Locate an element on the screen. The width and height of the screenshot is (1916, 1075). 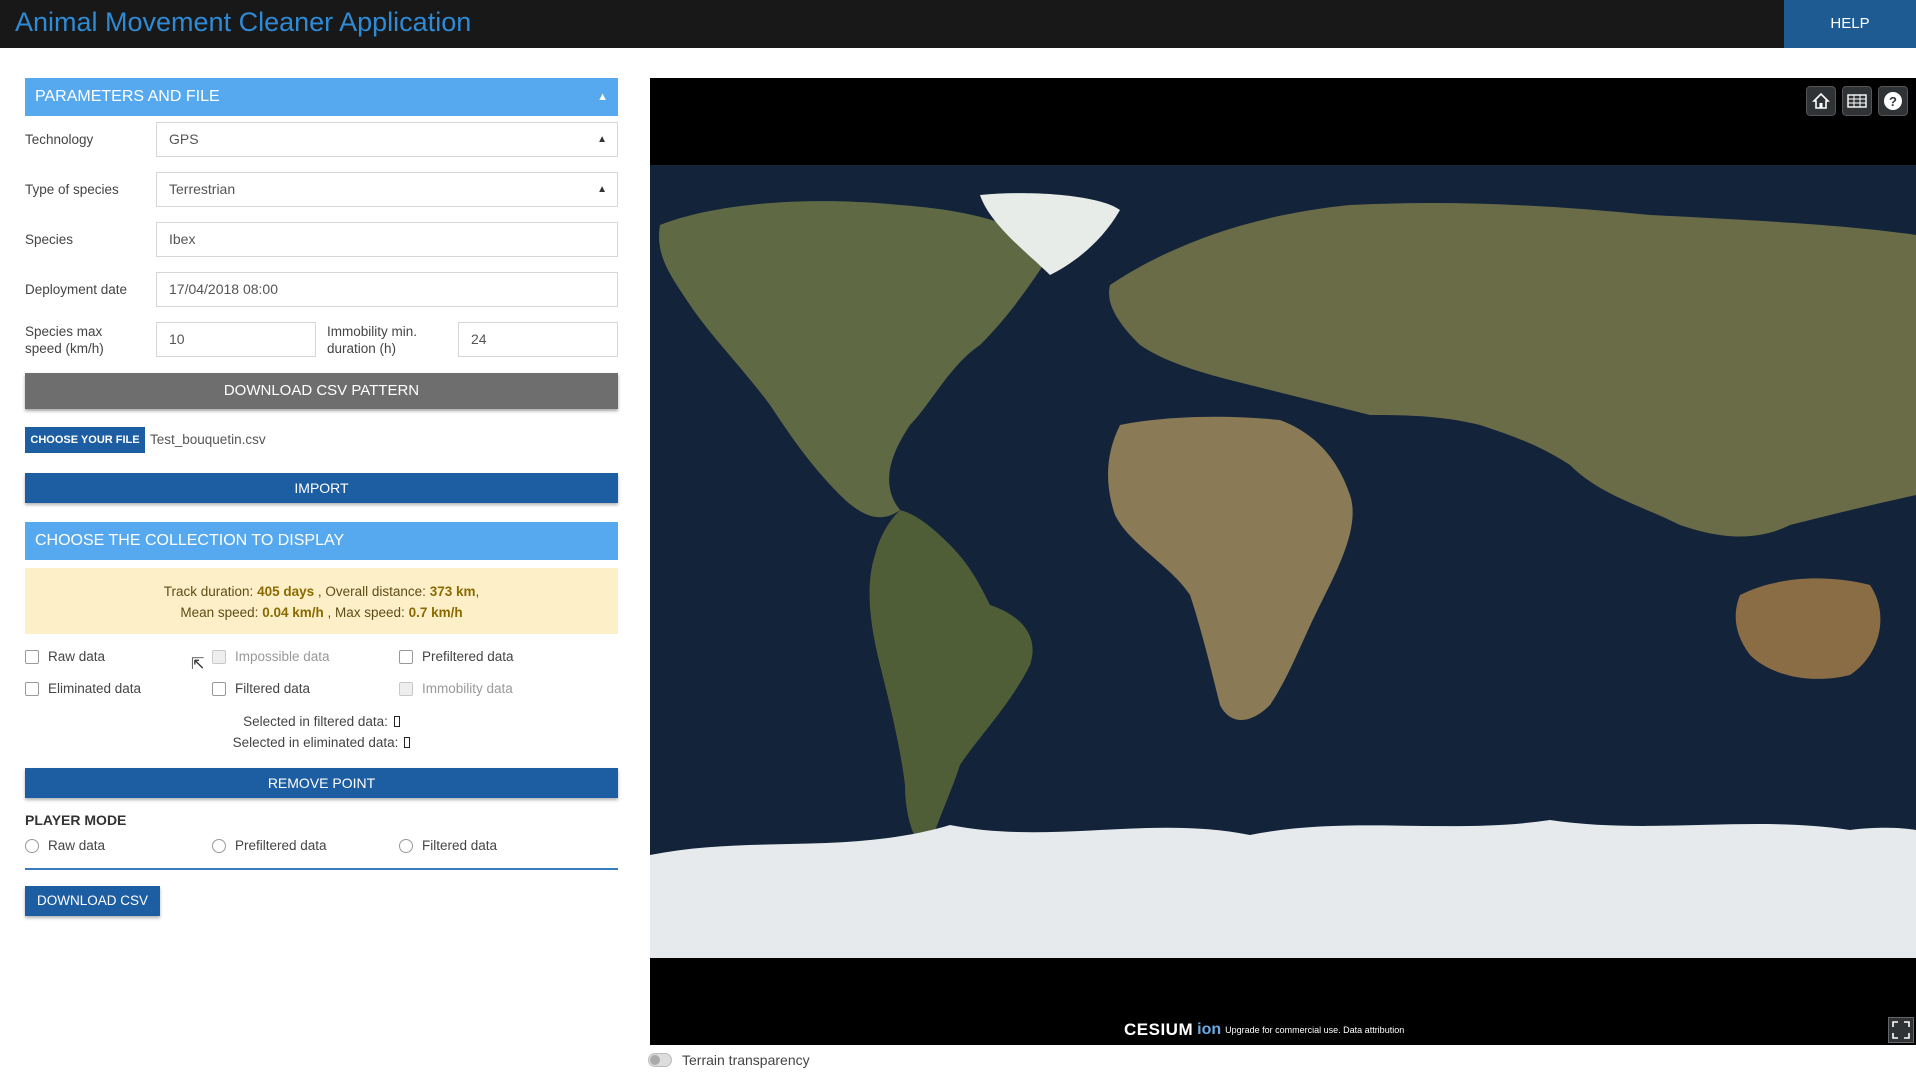
player-raw-label: Raw data is located at coordinates (77, 845).